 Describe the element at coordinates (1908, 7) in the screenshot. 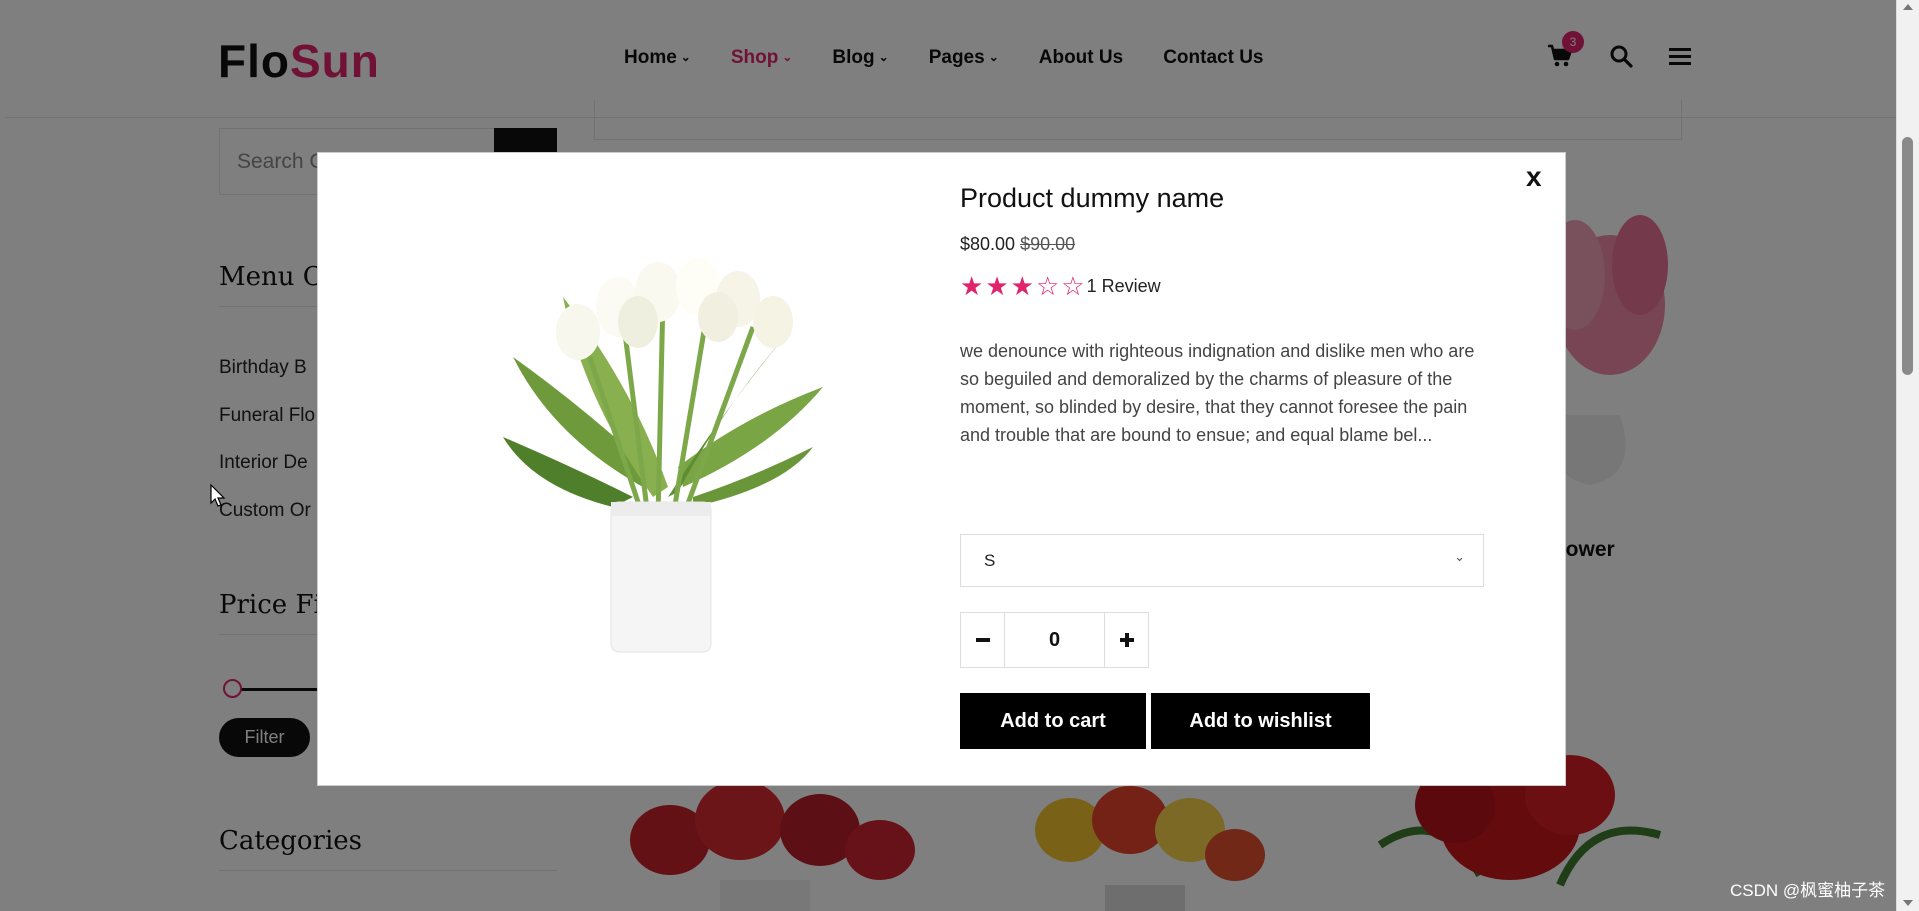

I see `scroll-up-arrow-icon` at that location.